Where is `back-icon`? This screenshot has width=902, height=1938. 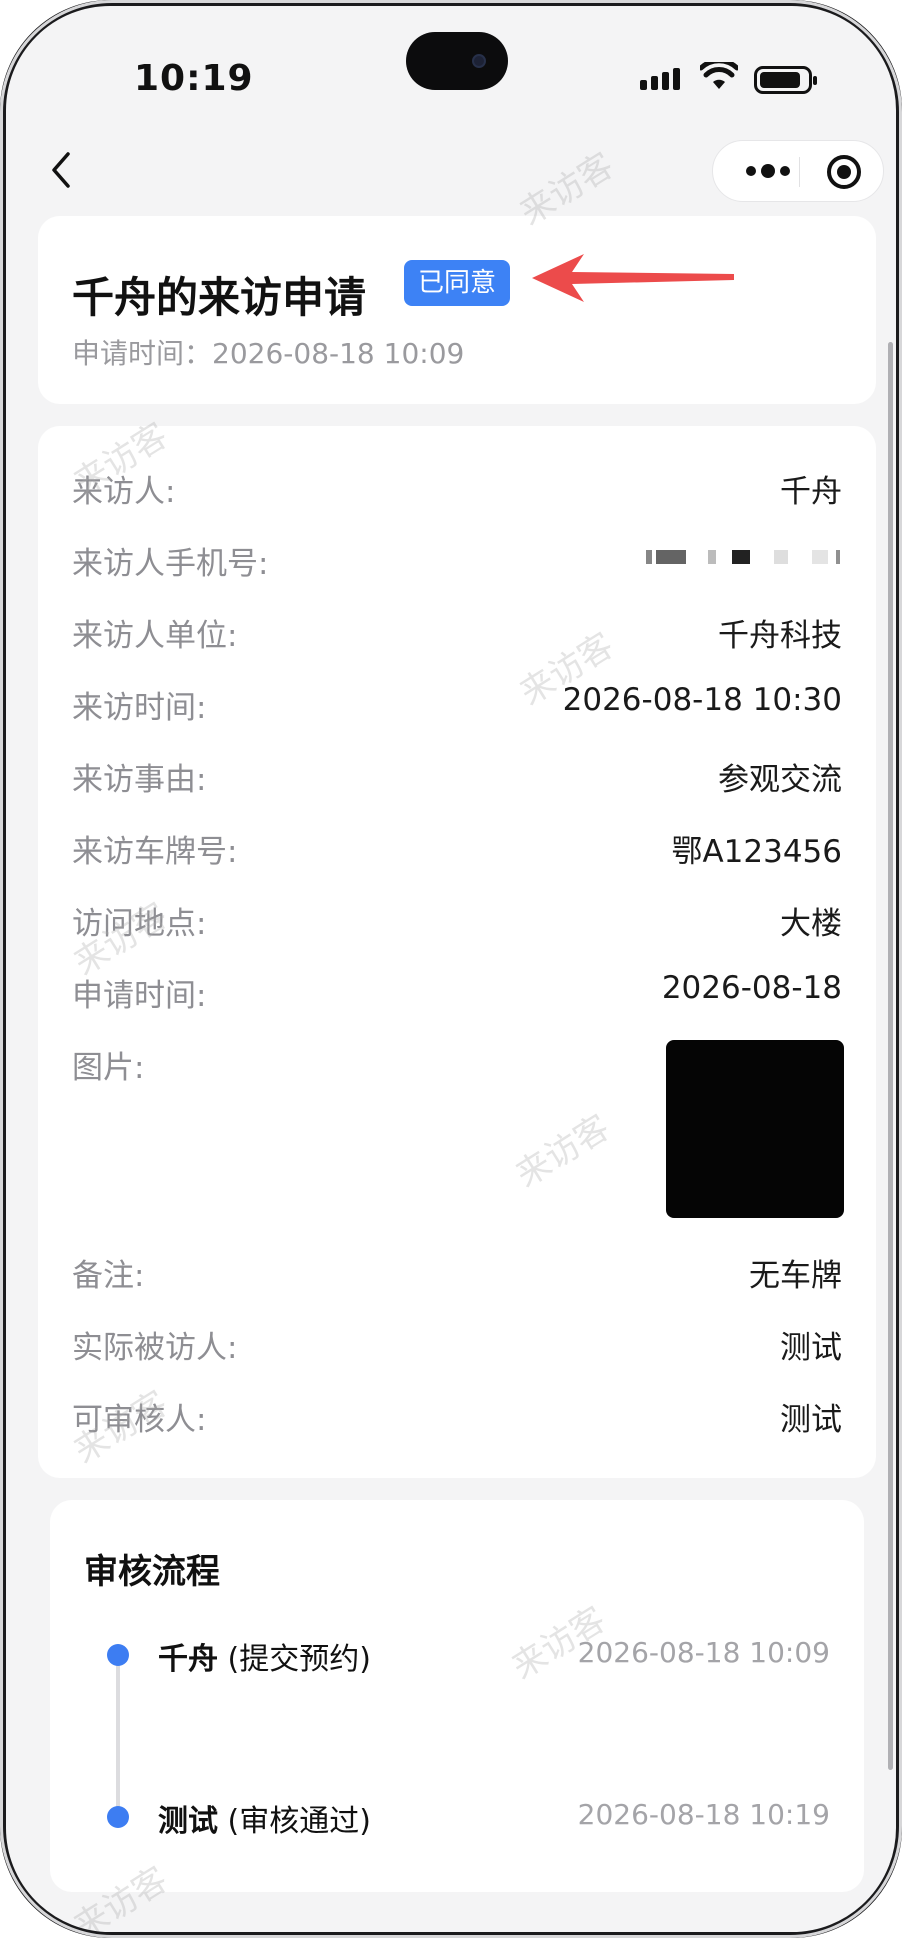
back-icon is located at coordinates (62, 170).